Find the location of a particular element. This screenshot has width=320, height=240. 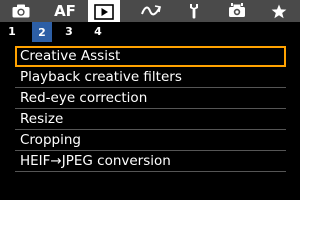

tab-shooting is located at coordinates (21, 11).